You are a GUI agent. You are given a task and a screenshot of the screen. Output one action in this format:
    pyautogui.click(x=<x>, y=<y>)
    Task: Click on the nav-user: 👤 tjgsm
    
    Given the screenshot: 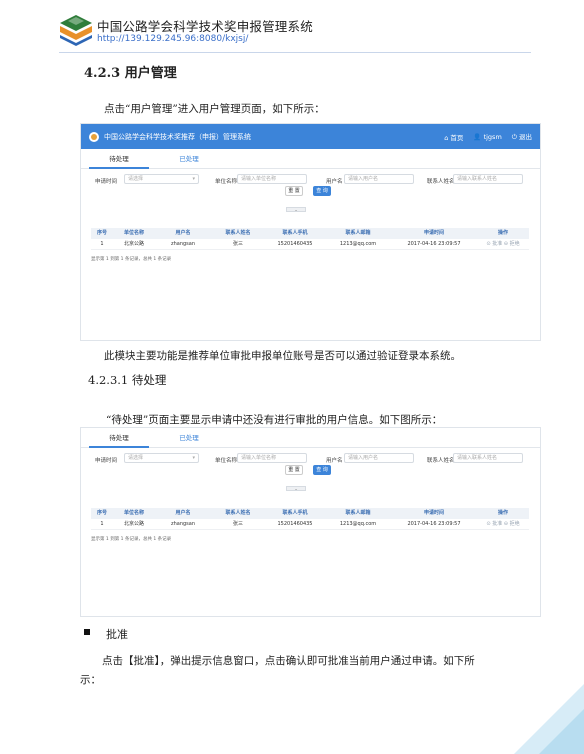 What is the action you would take?
    pyautogui.click(x=487, y=137)
    